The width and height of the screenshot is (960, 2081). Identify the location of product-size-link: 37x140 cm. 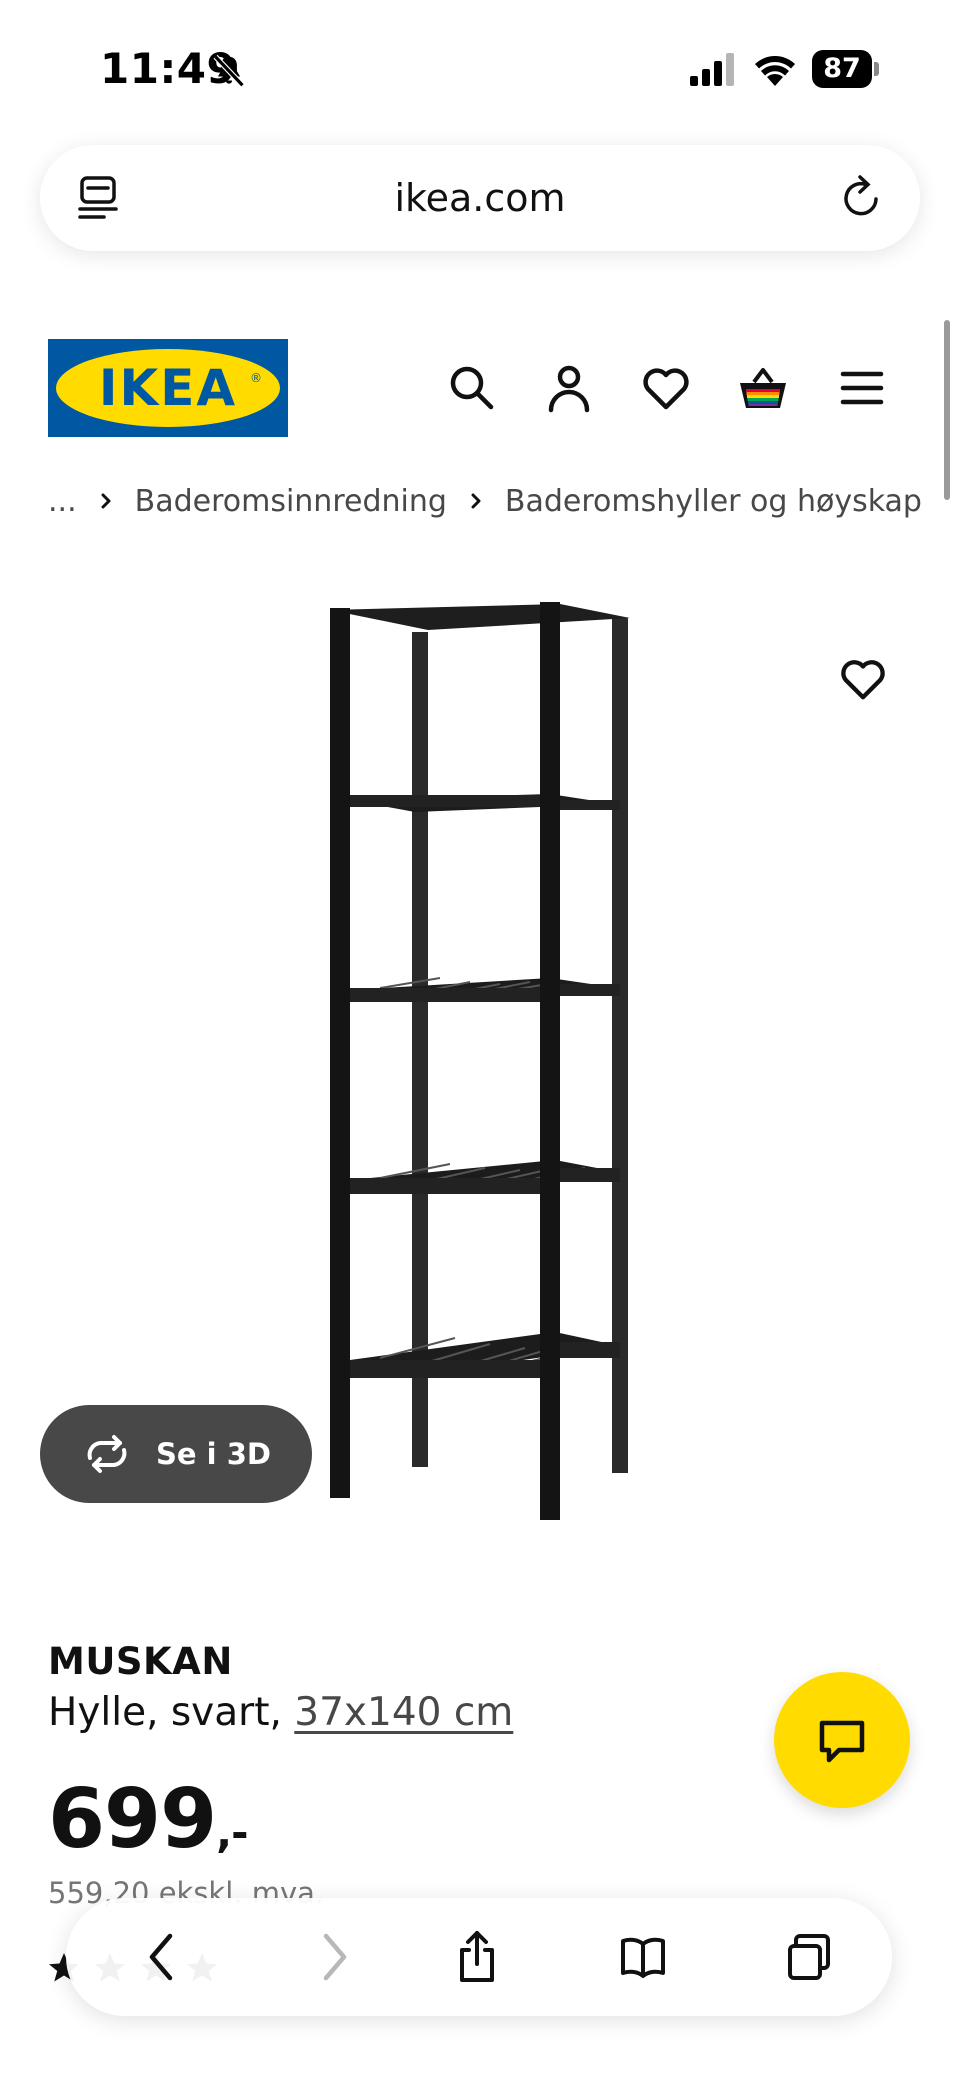
(403, 1712).